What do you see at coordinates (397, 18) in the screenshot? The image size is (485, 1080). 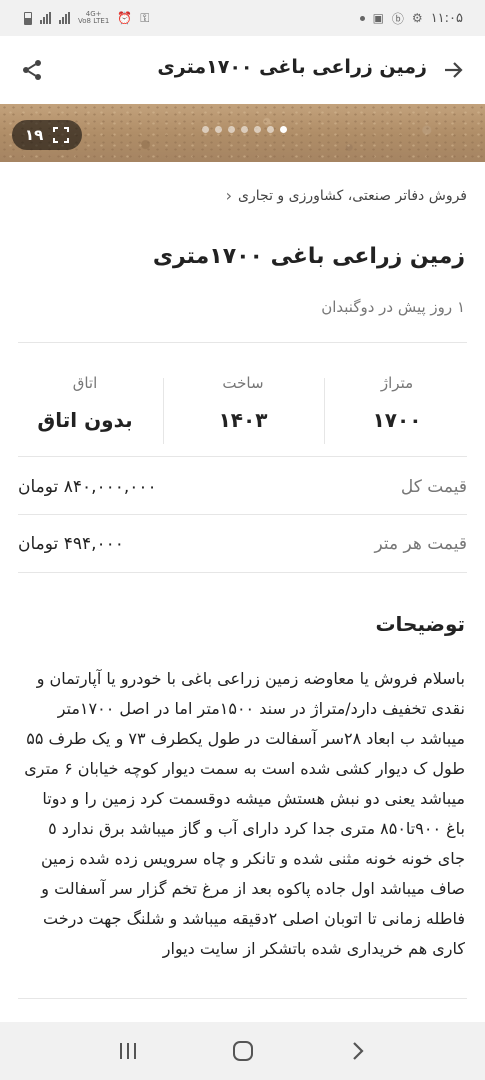 I see `b-icon: ⓑ` at bounding box center [397, 18].